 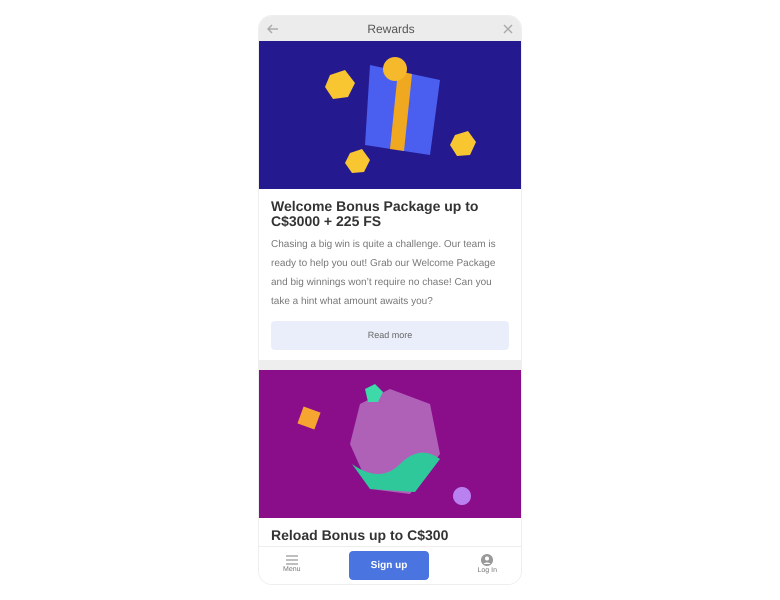 I want to click on promotion-description: Chasing a big win is quite a challenge. Our team is ready to help you out! Grab our Welcome Package and big winnings won’t require no chase! Can you take a hint what amount awaits you?, so click(x=384, y=273).